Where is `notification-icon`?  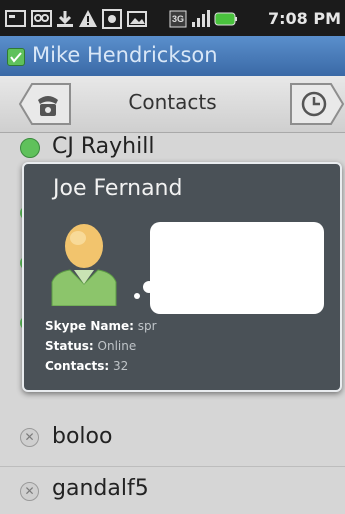 notification-icon is located at coordinates (15, 18).